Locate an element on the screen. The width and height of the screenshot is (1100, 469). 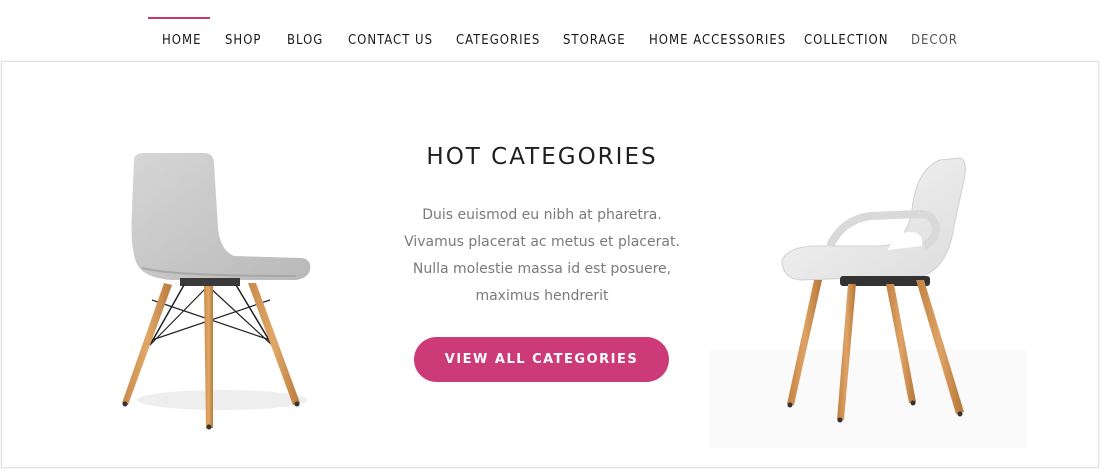
nav-item-blog: BLOG is located at coordinates (305, 41).